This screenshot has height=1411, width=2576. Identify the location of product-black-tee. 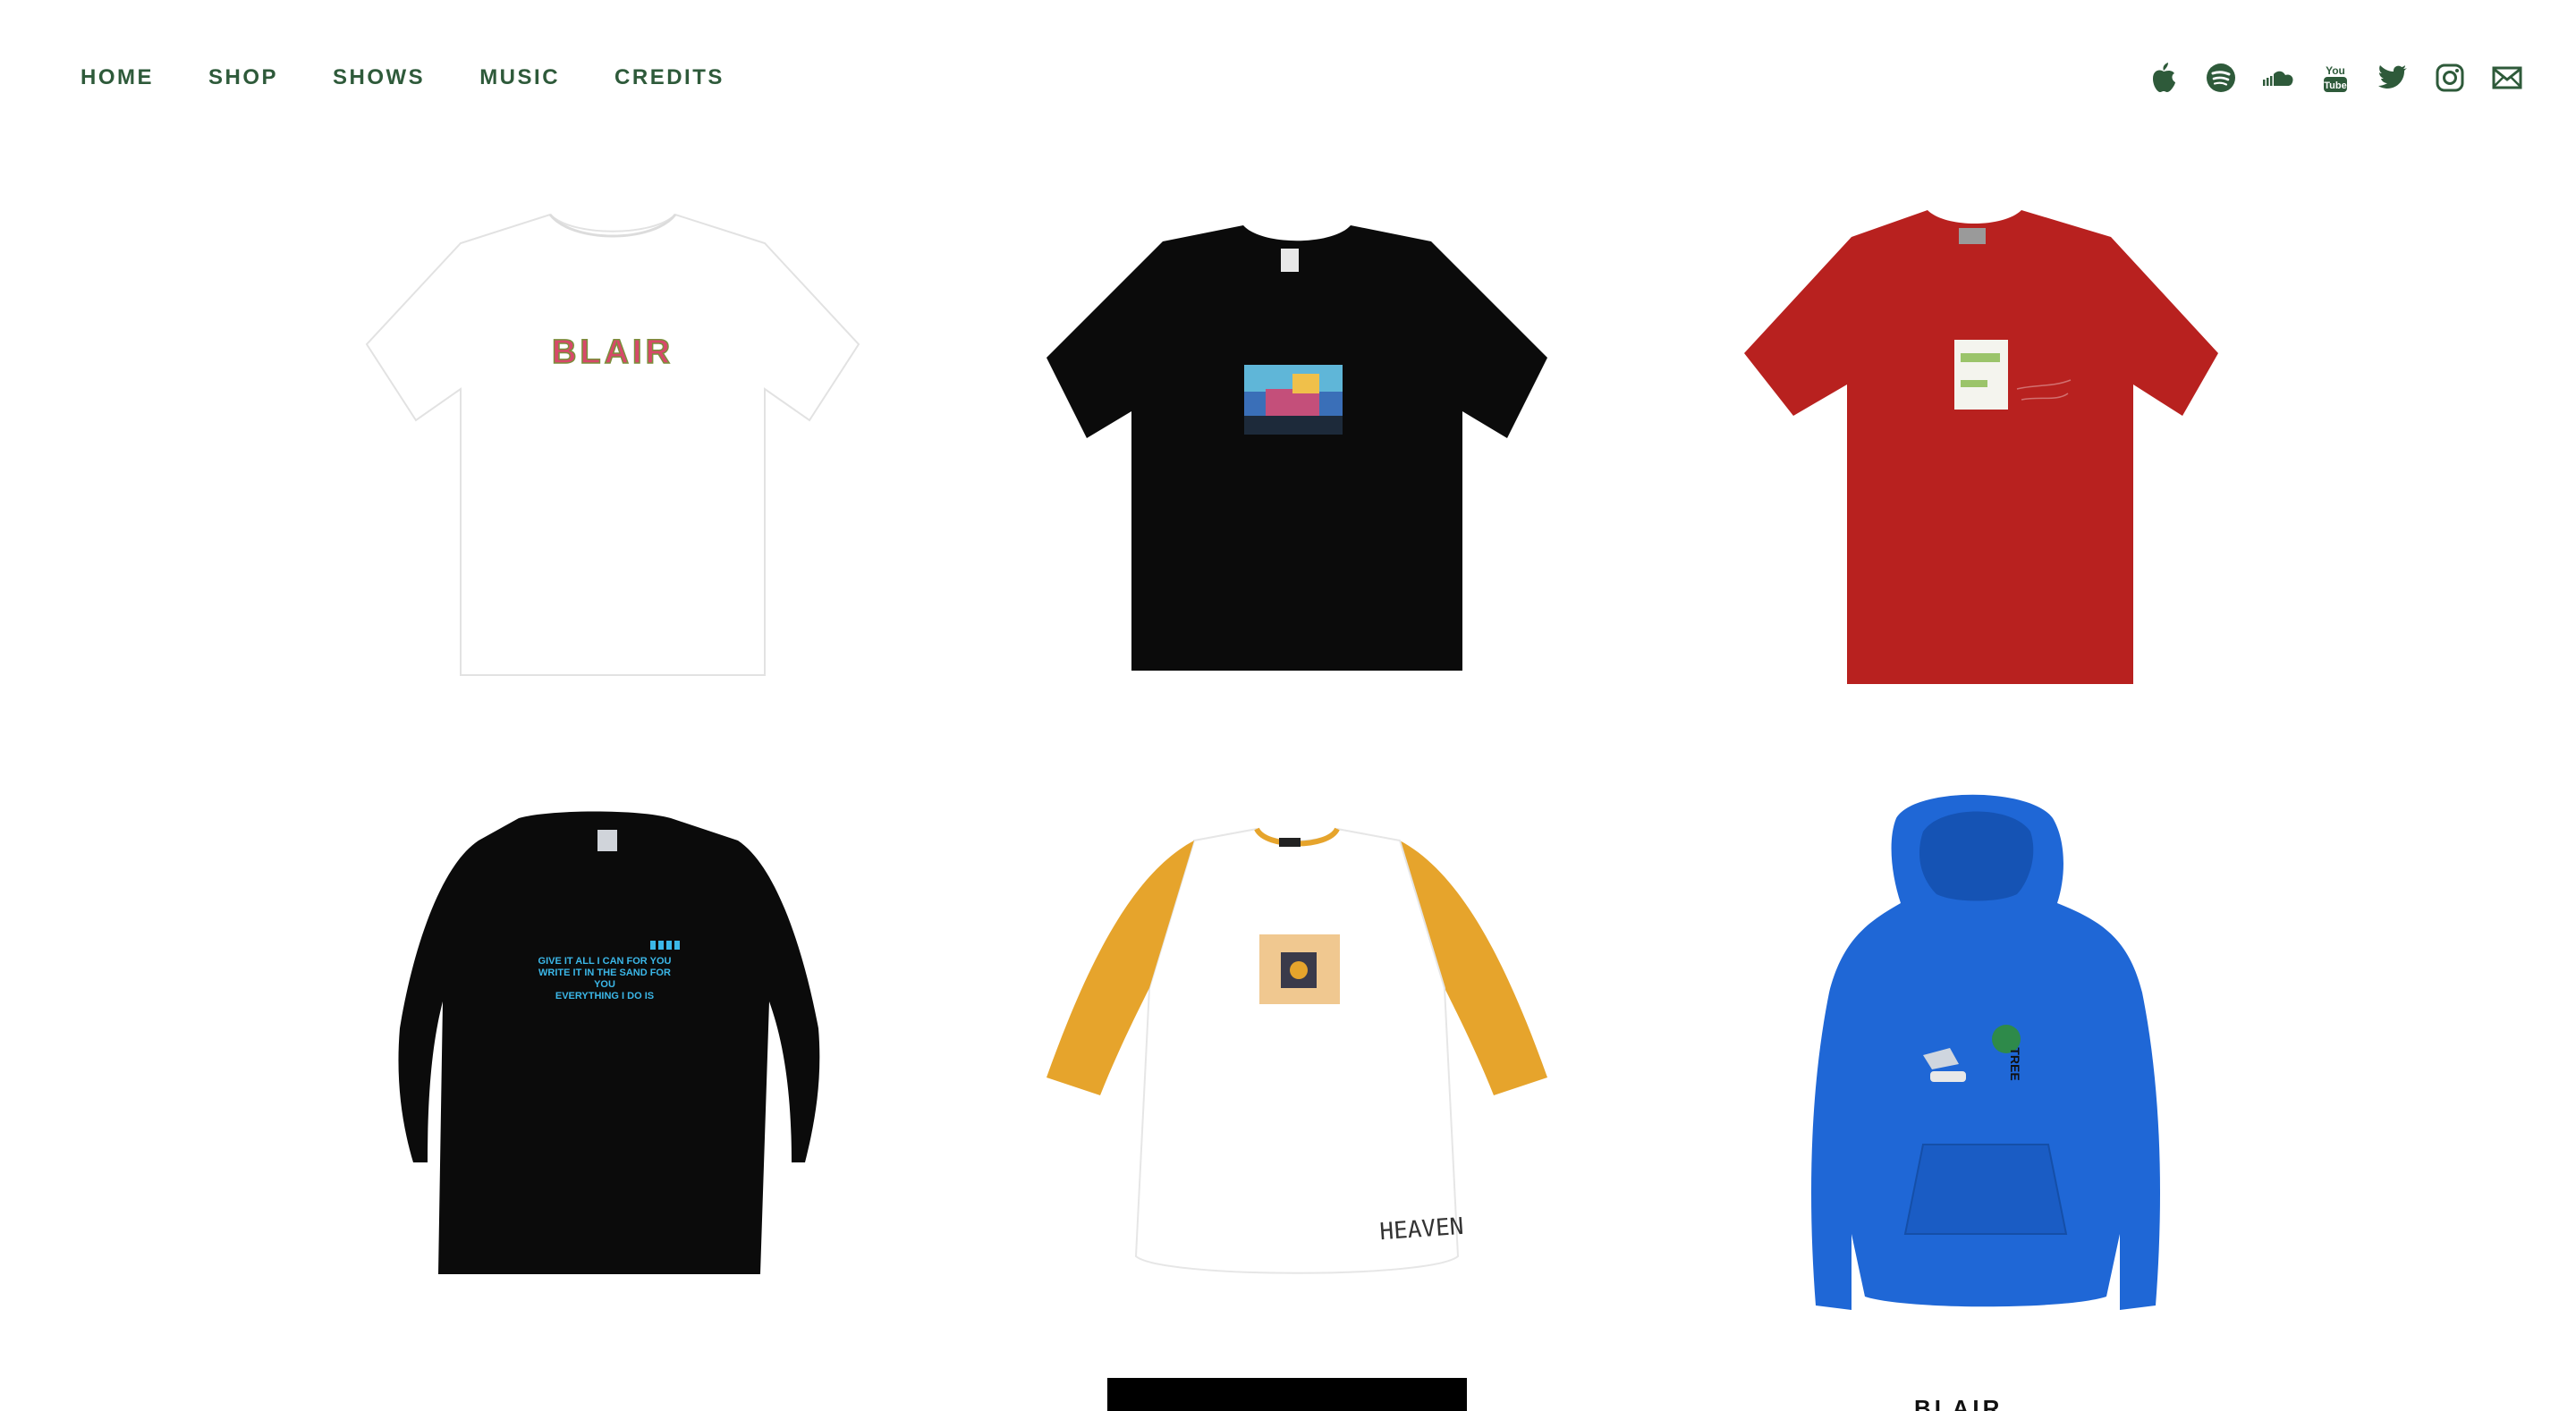
(1297, 447).